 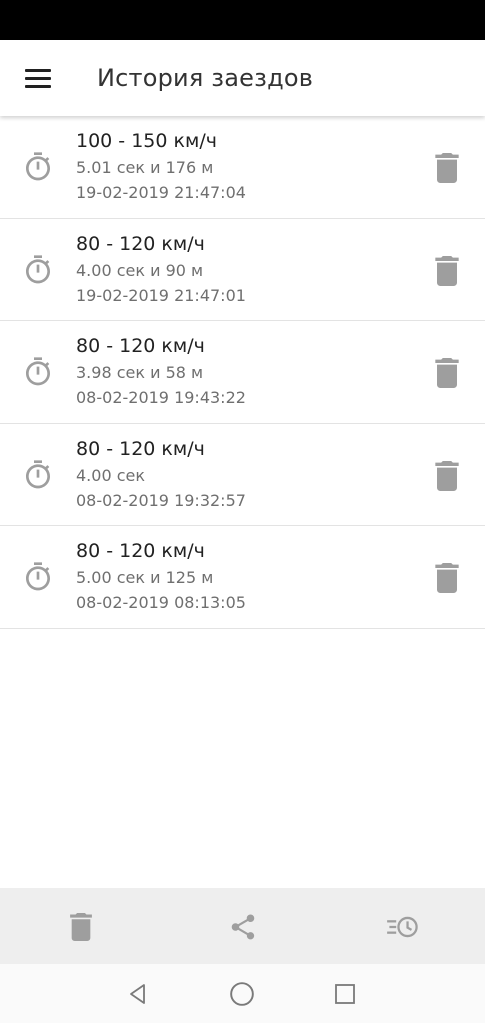 I want to click on run-datetime: 08-02-2019 19:43:22, so click(x=161, y=397).